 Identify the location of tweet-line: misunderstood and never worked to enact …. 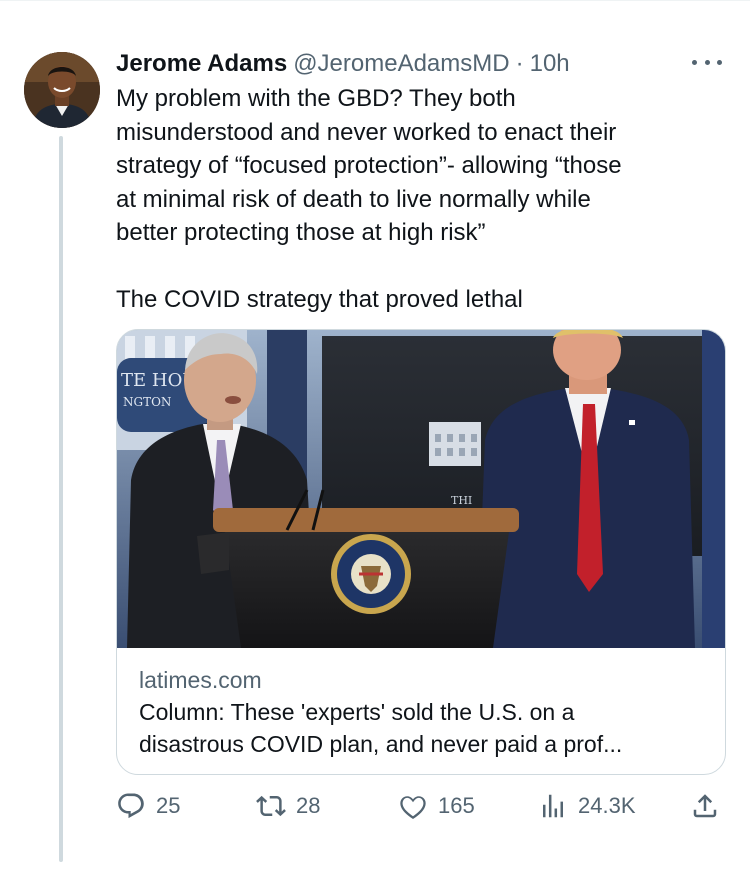
(366, 132).